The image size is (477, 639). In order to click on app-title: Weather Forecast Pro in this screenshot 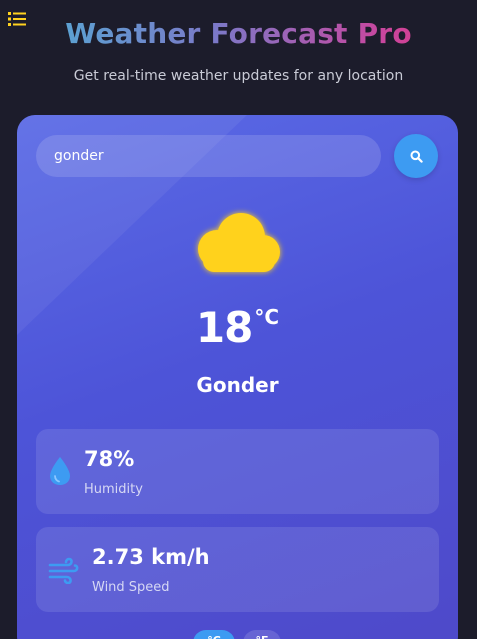, I will do `click(238, 33)`.